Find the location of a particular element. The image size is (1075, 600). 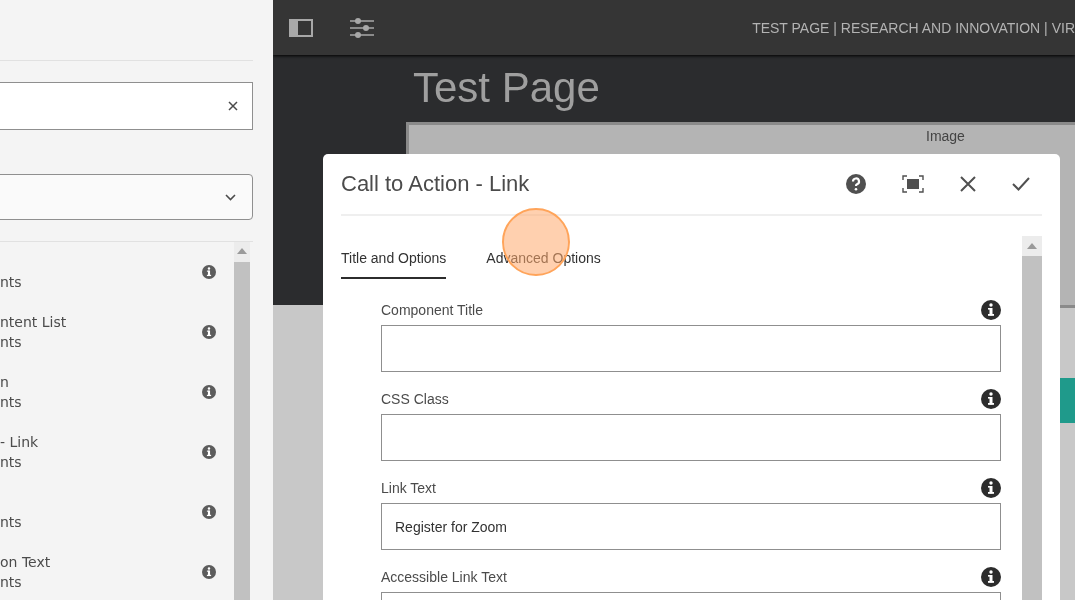

dropdown is located at coordinates (126, 197).